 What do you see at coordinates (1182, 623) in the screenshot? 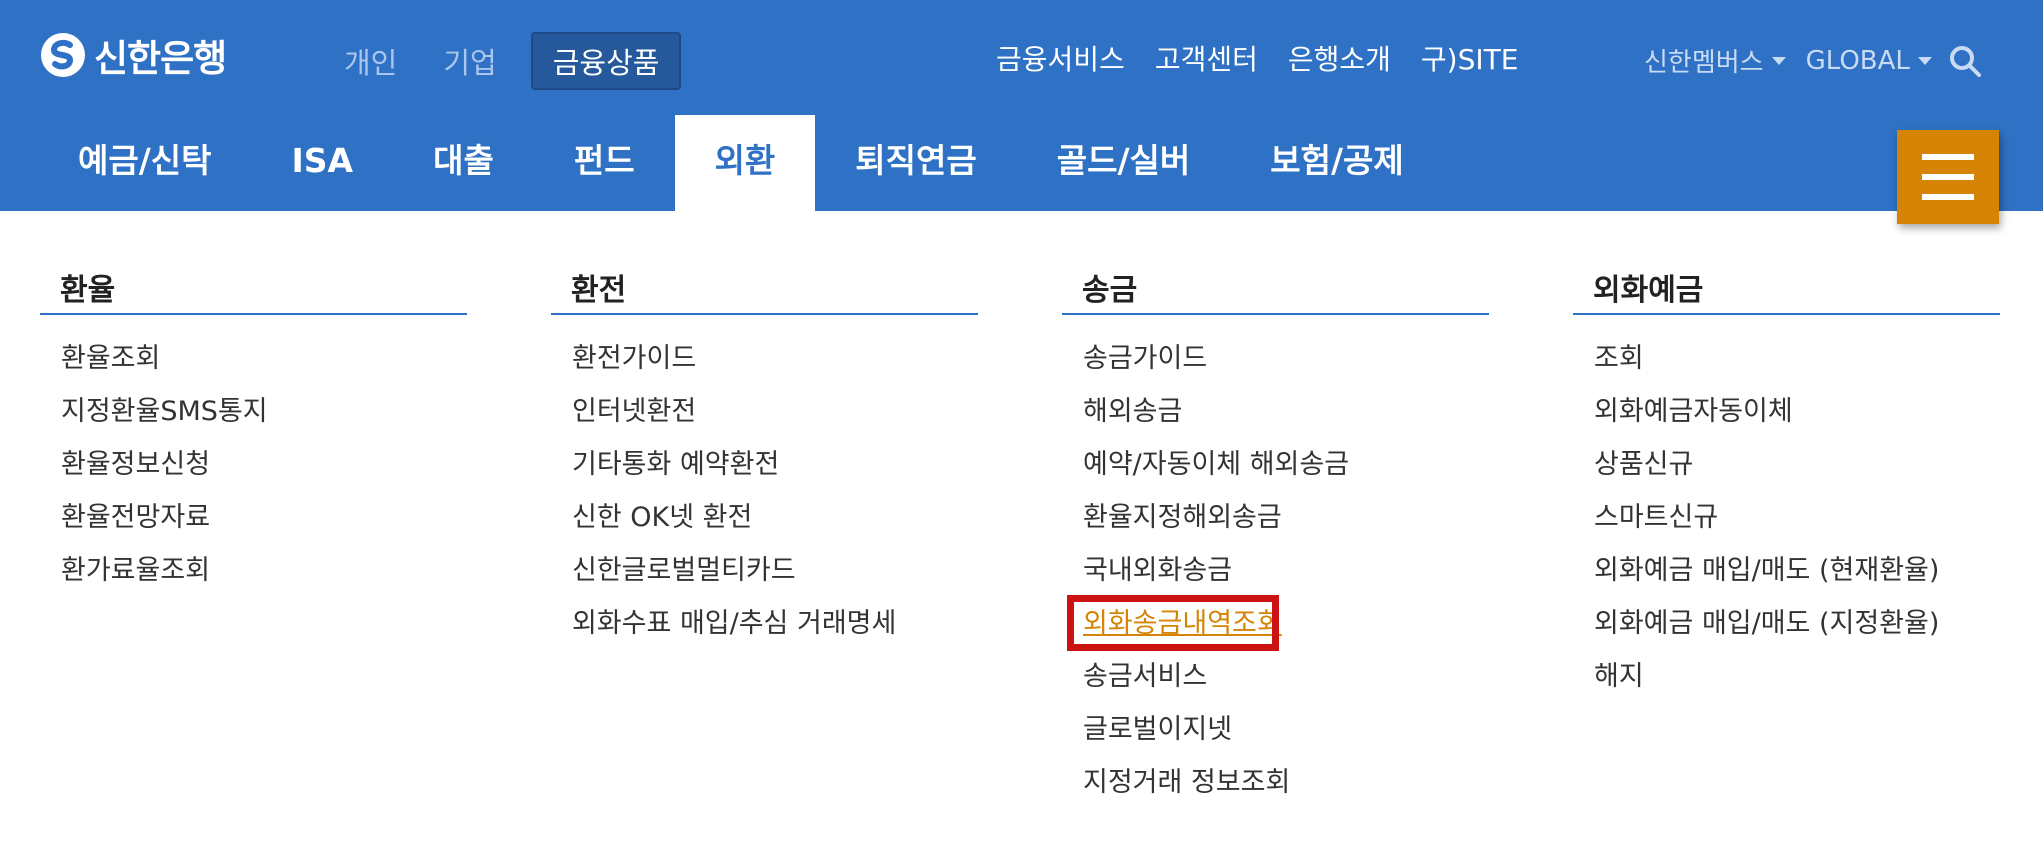
I see `menu-item-label: 외화송금내역조회` at bounding box center [1182, 623].